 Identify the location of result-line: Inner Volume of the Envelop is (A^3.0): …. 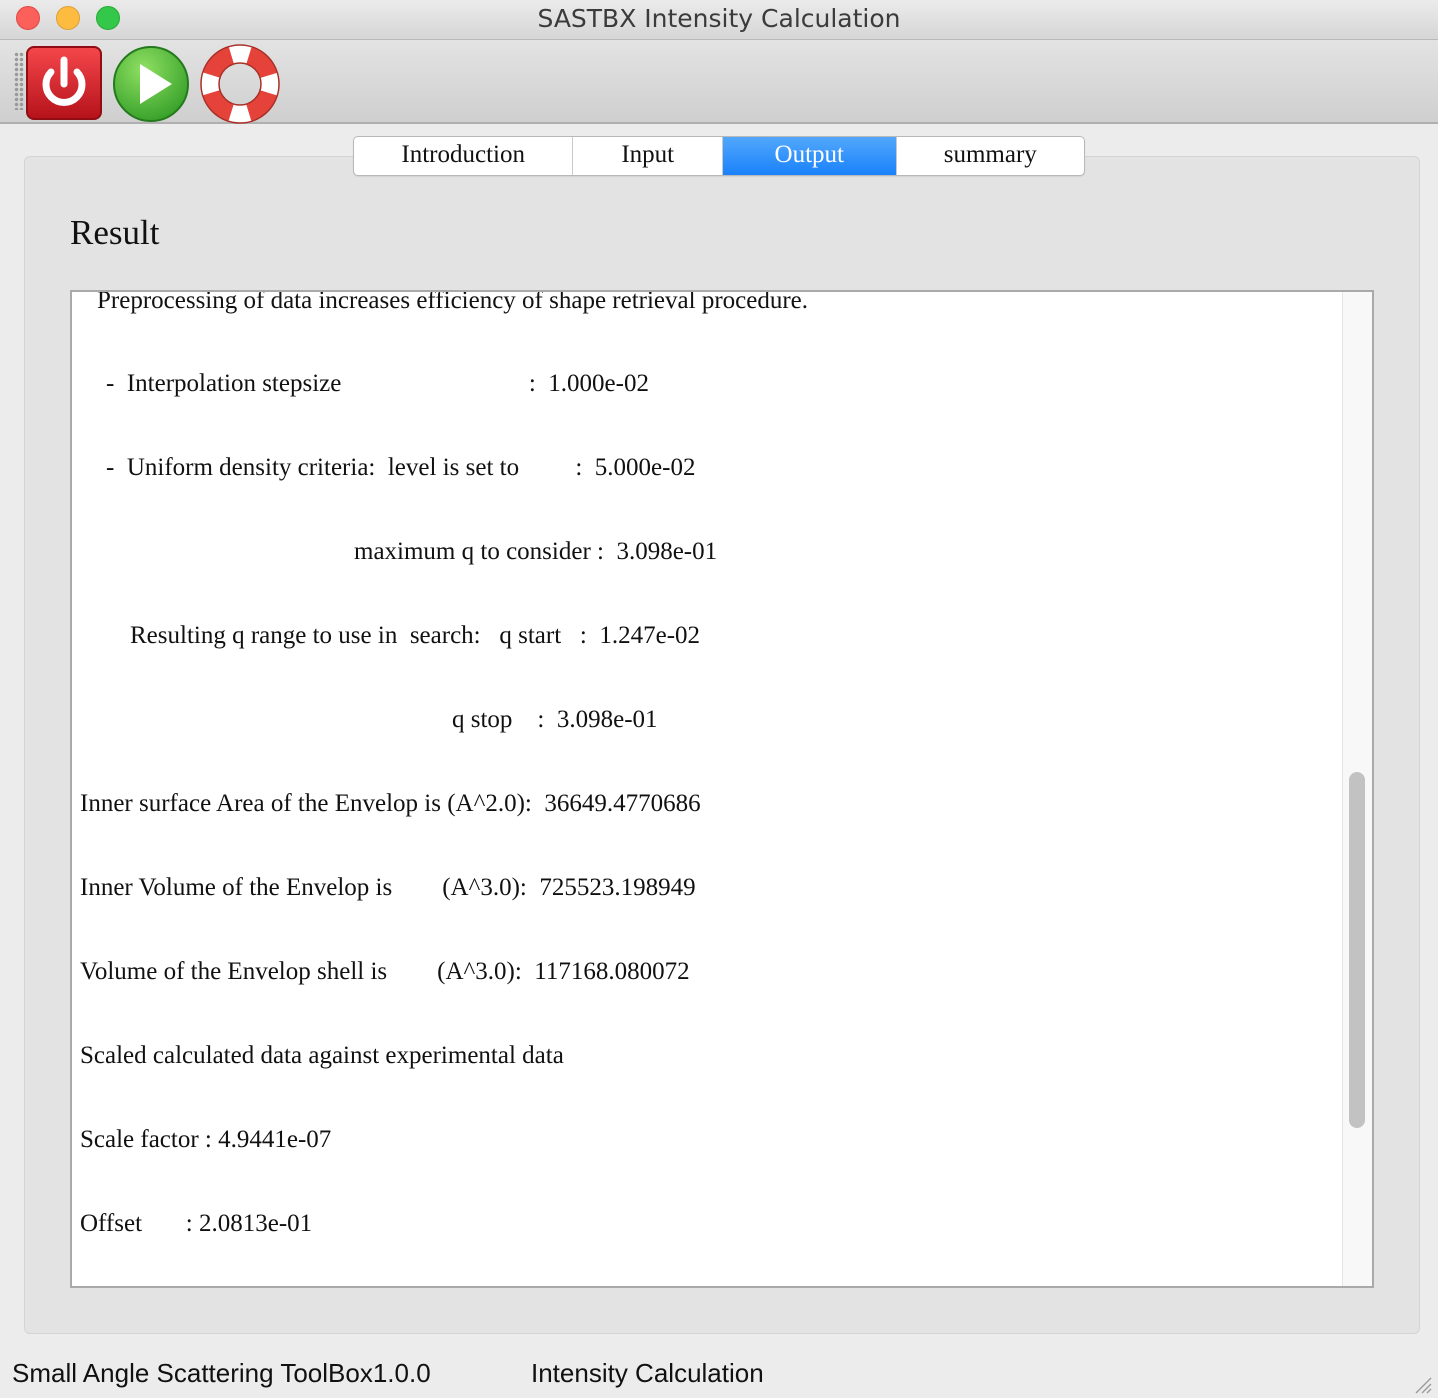
(388, 887).